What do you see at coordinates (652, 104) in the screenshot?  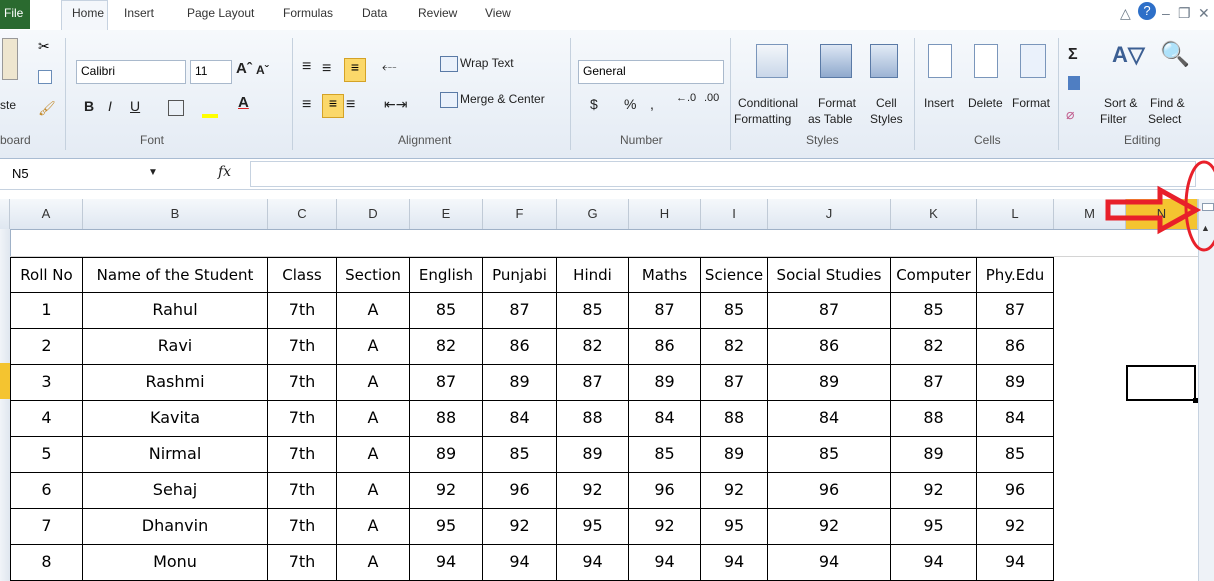 I see `comma-button: ,` at bounding box center [652, 104].